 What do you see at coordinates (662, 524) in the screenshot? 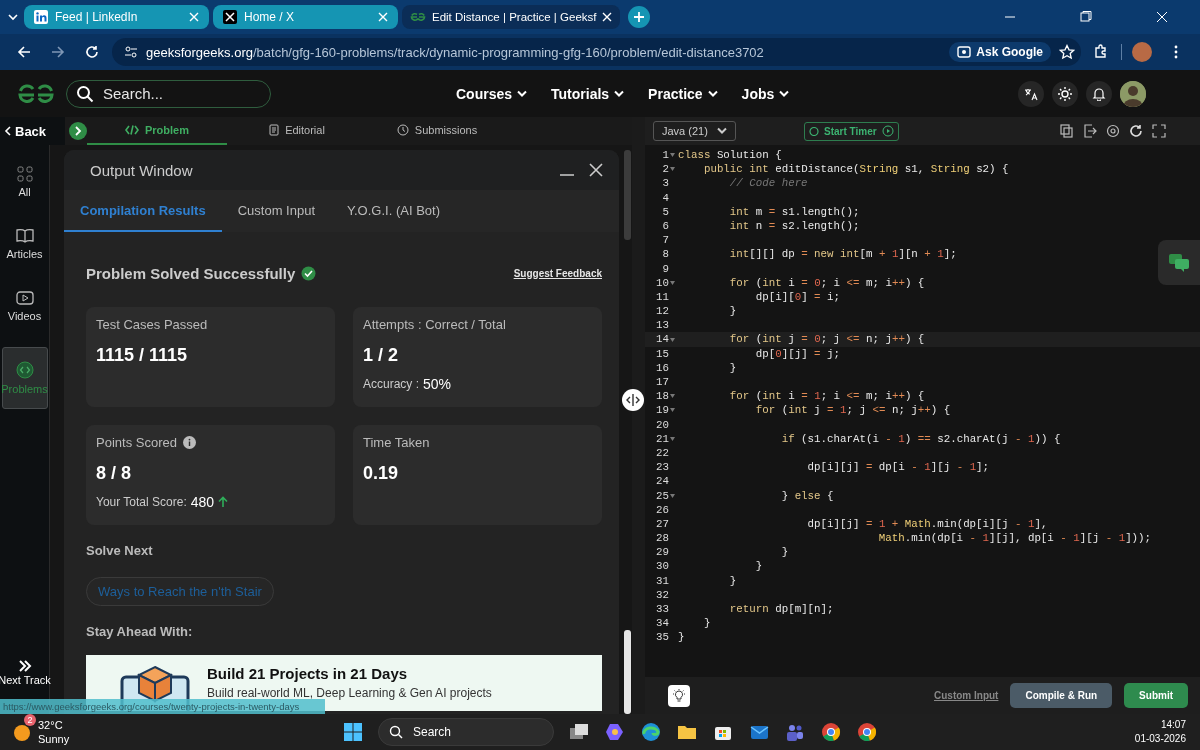
I see `line-number: 27` at bounding box center [662, 524].